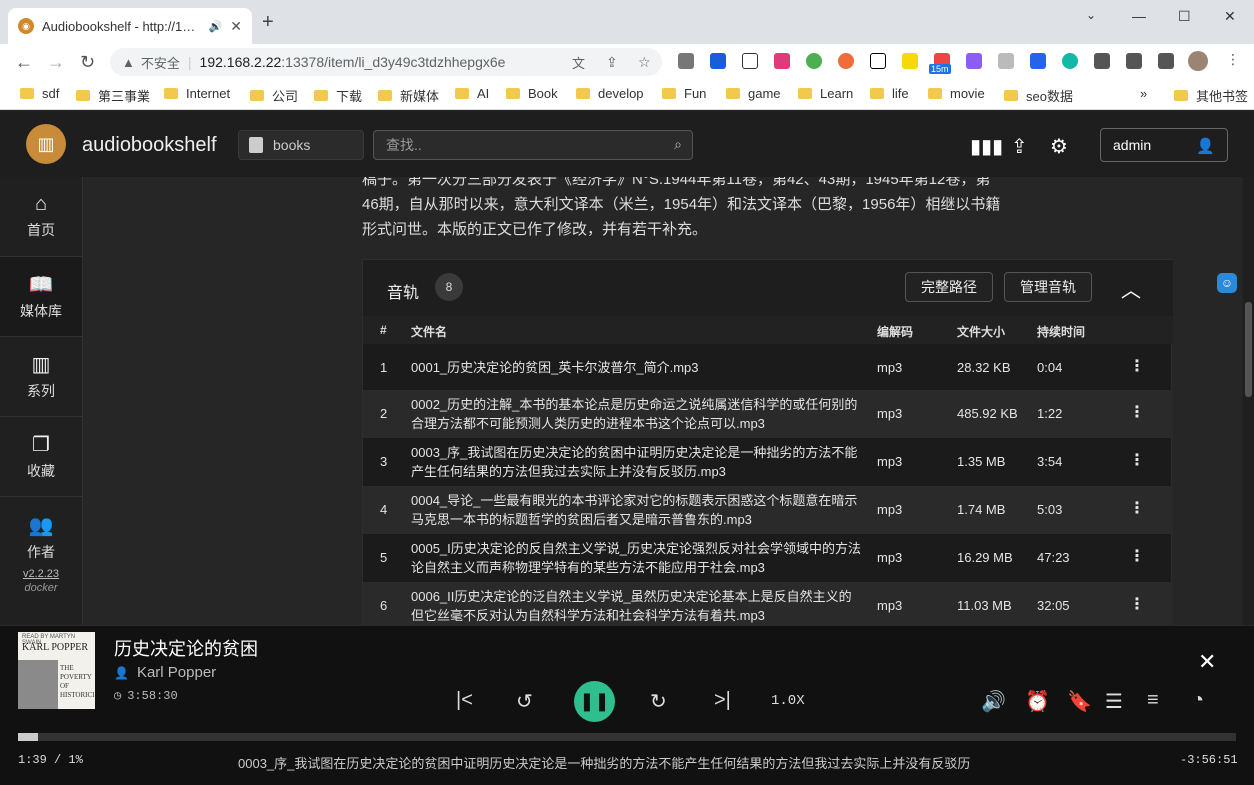 This screenshot has width=1254, height=785. What do you see at coordinates (1006, 61) in the screenshot?
I see `shield-outline-ext-icon` at bounding box center [1006, 61].